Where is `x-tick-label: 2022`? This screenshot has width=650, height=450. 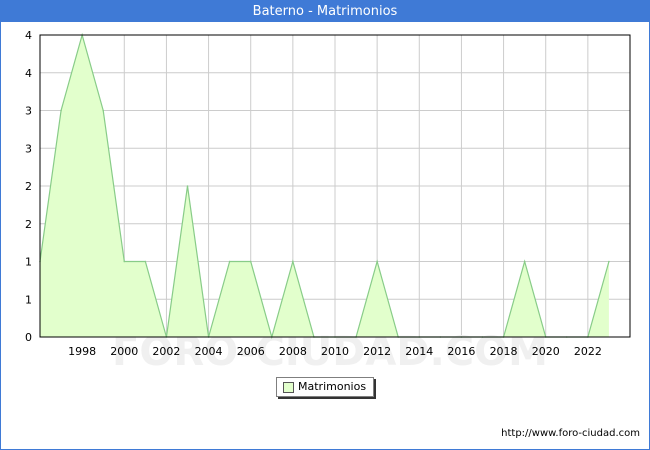 x-tick-label: 2022 is located at coordinates (588, 351).